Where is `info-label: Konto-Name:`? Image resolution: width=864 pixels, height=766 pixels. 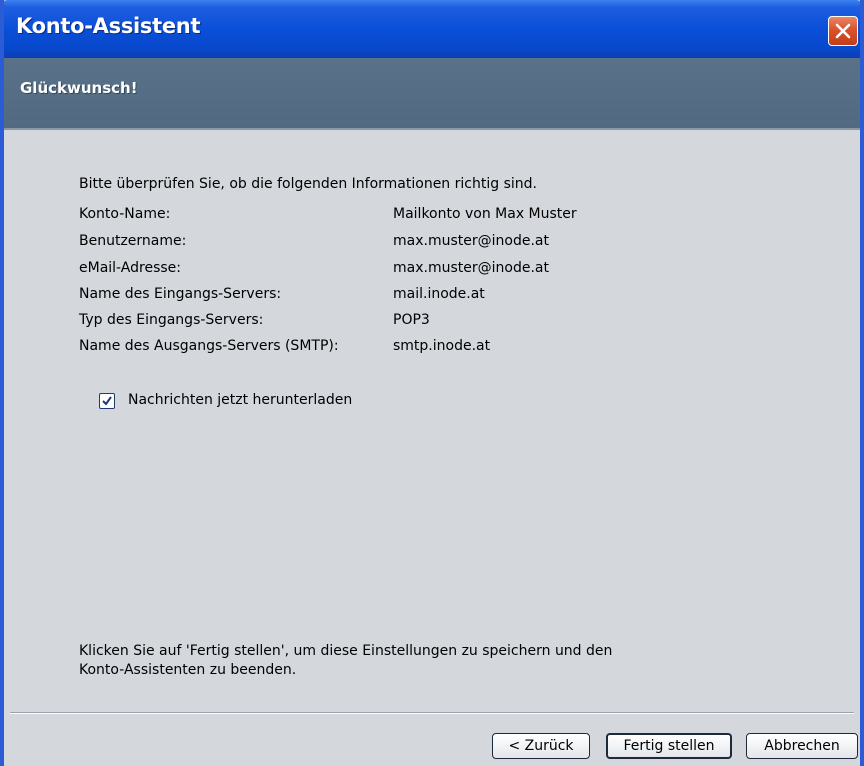
info-label: Konto-Name: is located at coordinates (125, 214).